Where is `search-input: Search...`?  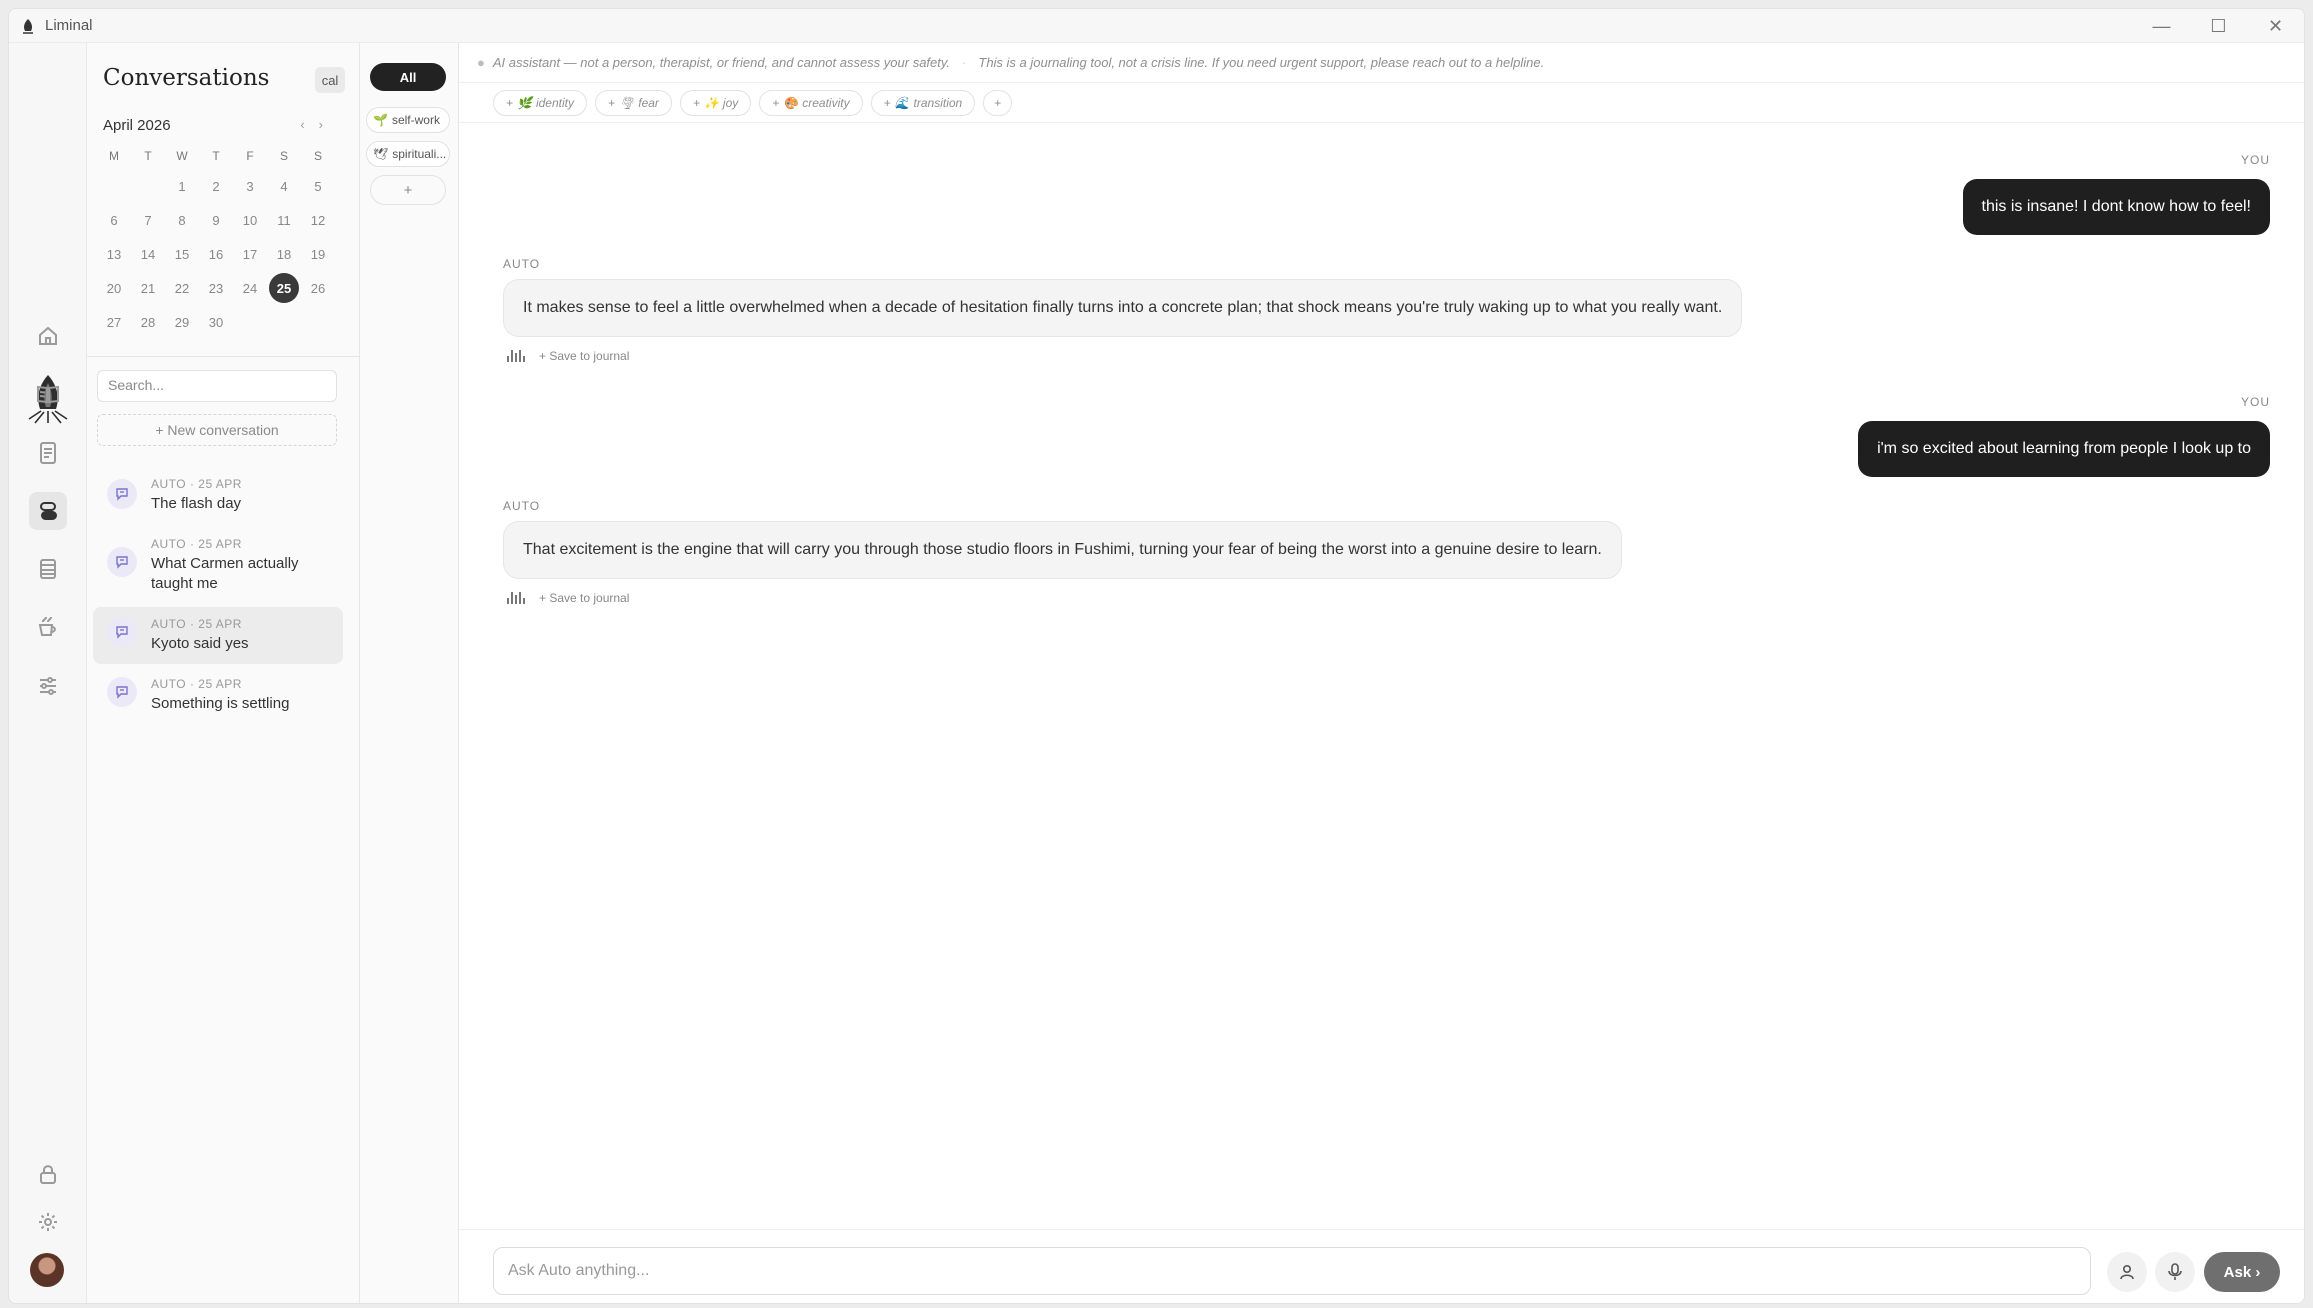
search-input: Search... is located at coordinates (217, 386).